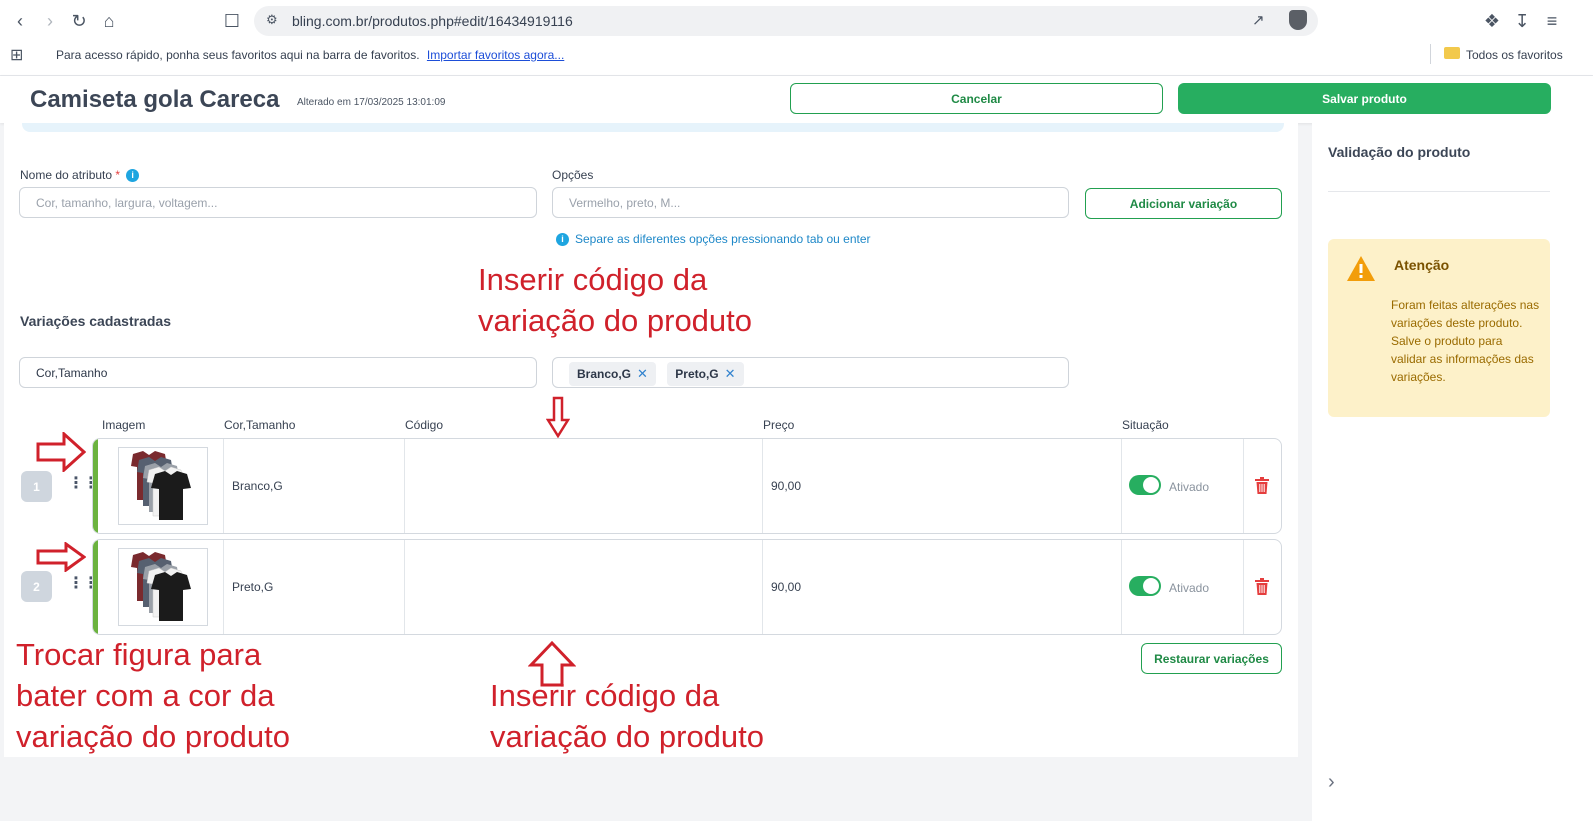 This screenshot has width=1593, height=821. Describe the element at coordinates (1422, 265) in the screenshot. I see `alert-title: Atenção` at that location.